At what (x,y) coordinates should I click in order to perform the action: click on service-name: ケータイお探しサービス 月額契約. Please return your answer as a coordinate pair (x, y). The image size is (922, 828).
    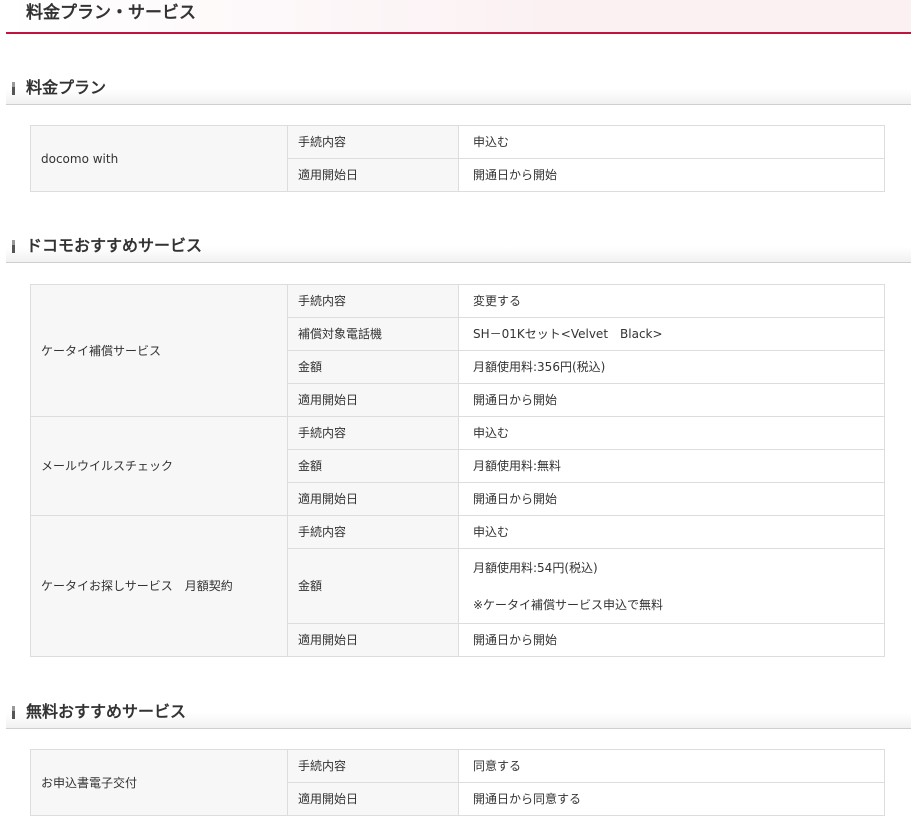
    Looking at the image, I should click on (159, 586).